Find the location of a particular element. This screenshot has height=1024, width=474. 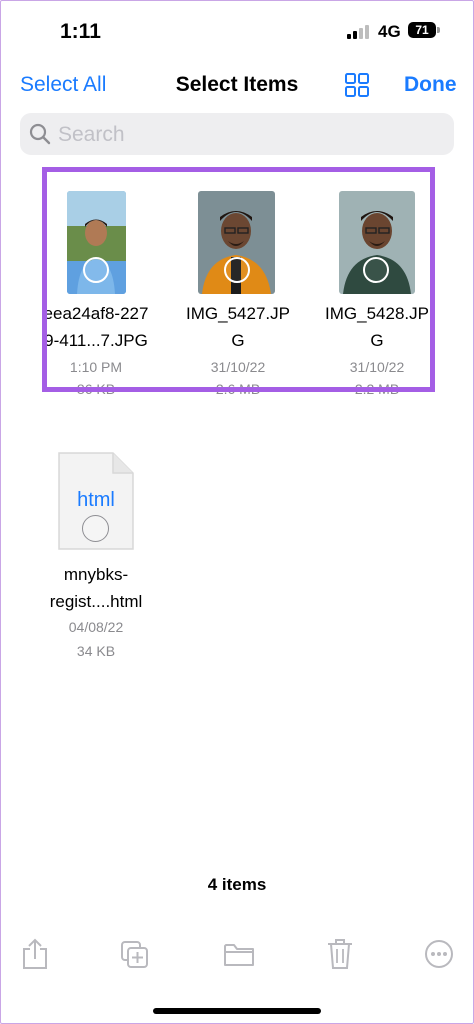

select-all-button: Select All is located at coordinates (63, 85).